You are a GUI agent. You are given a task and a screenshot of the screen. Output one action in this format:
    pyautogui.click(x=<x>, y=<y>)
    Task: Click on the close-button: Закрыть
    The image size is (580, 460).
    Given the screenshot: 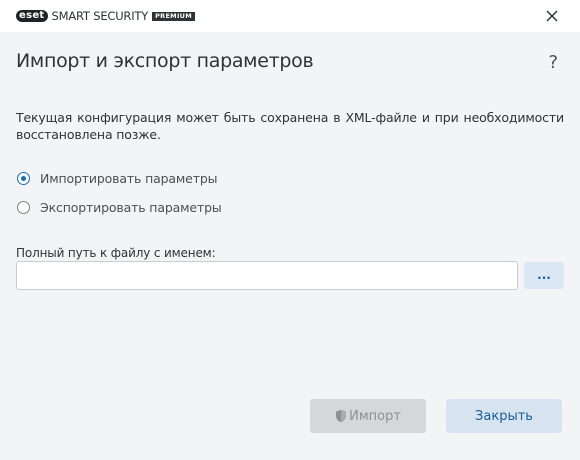 What is the action you would take?
    pyautogui.click(x=504, y=416)
    